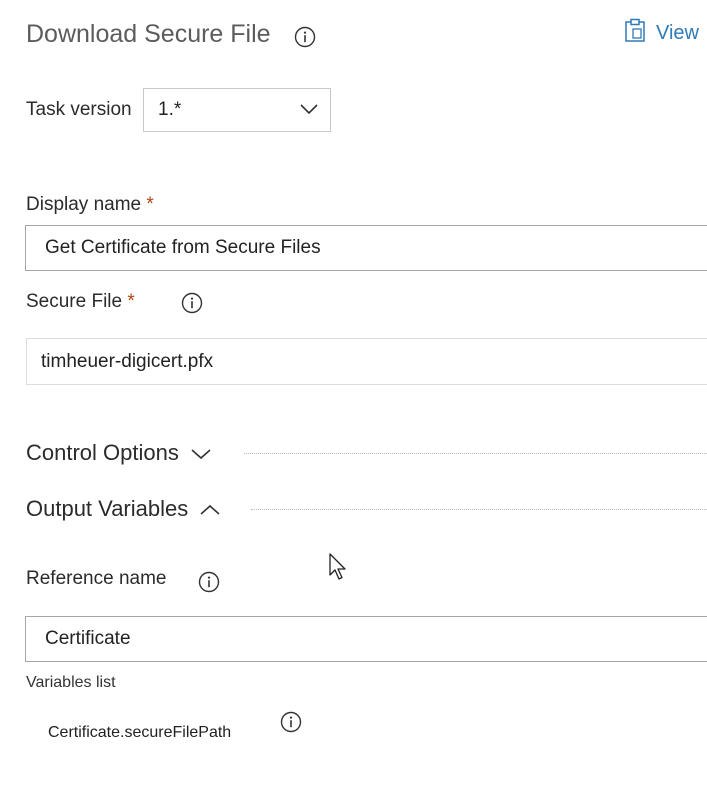 The image size is (707, 810). Describe the element at coordinates (210, 509) in the screenshot. I see `chevron-up-icon` at that location.